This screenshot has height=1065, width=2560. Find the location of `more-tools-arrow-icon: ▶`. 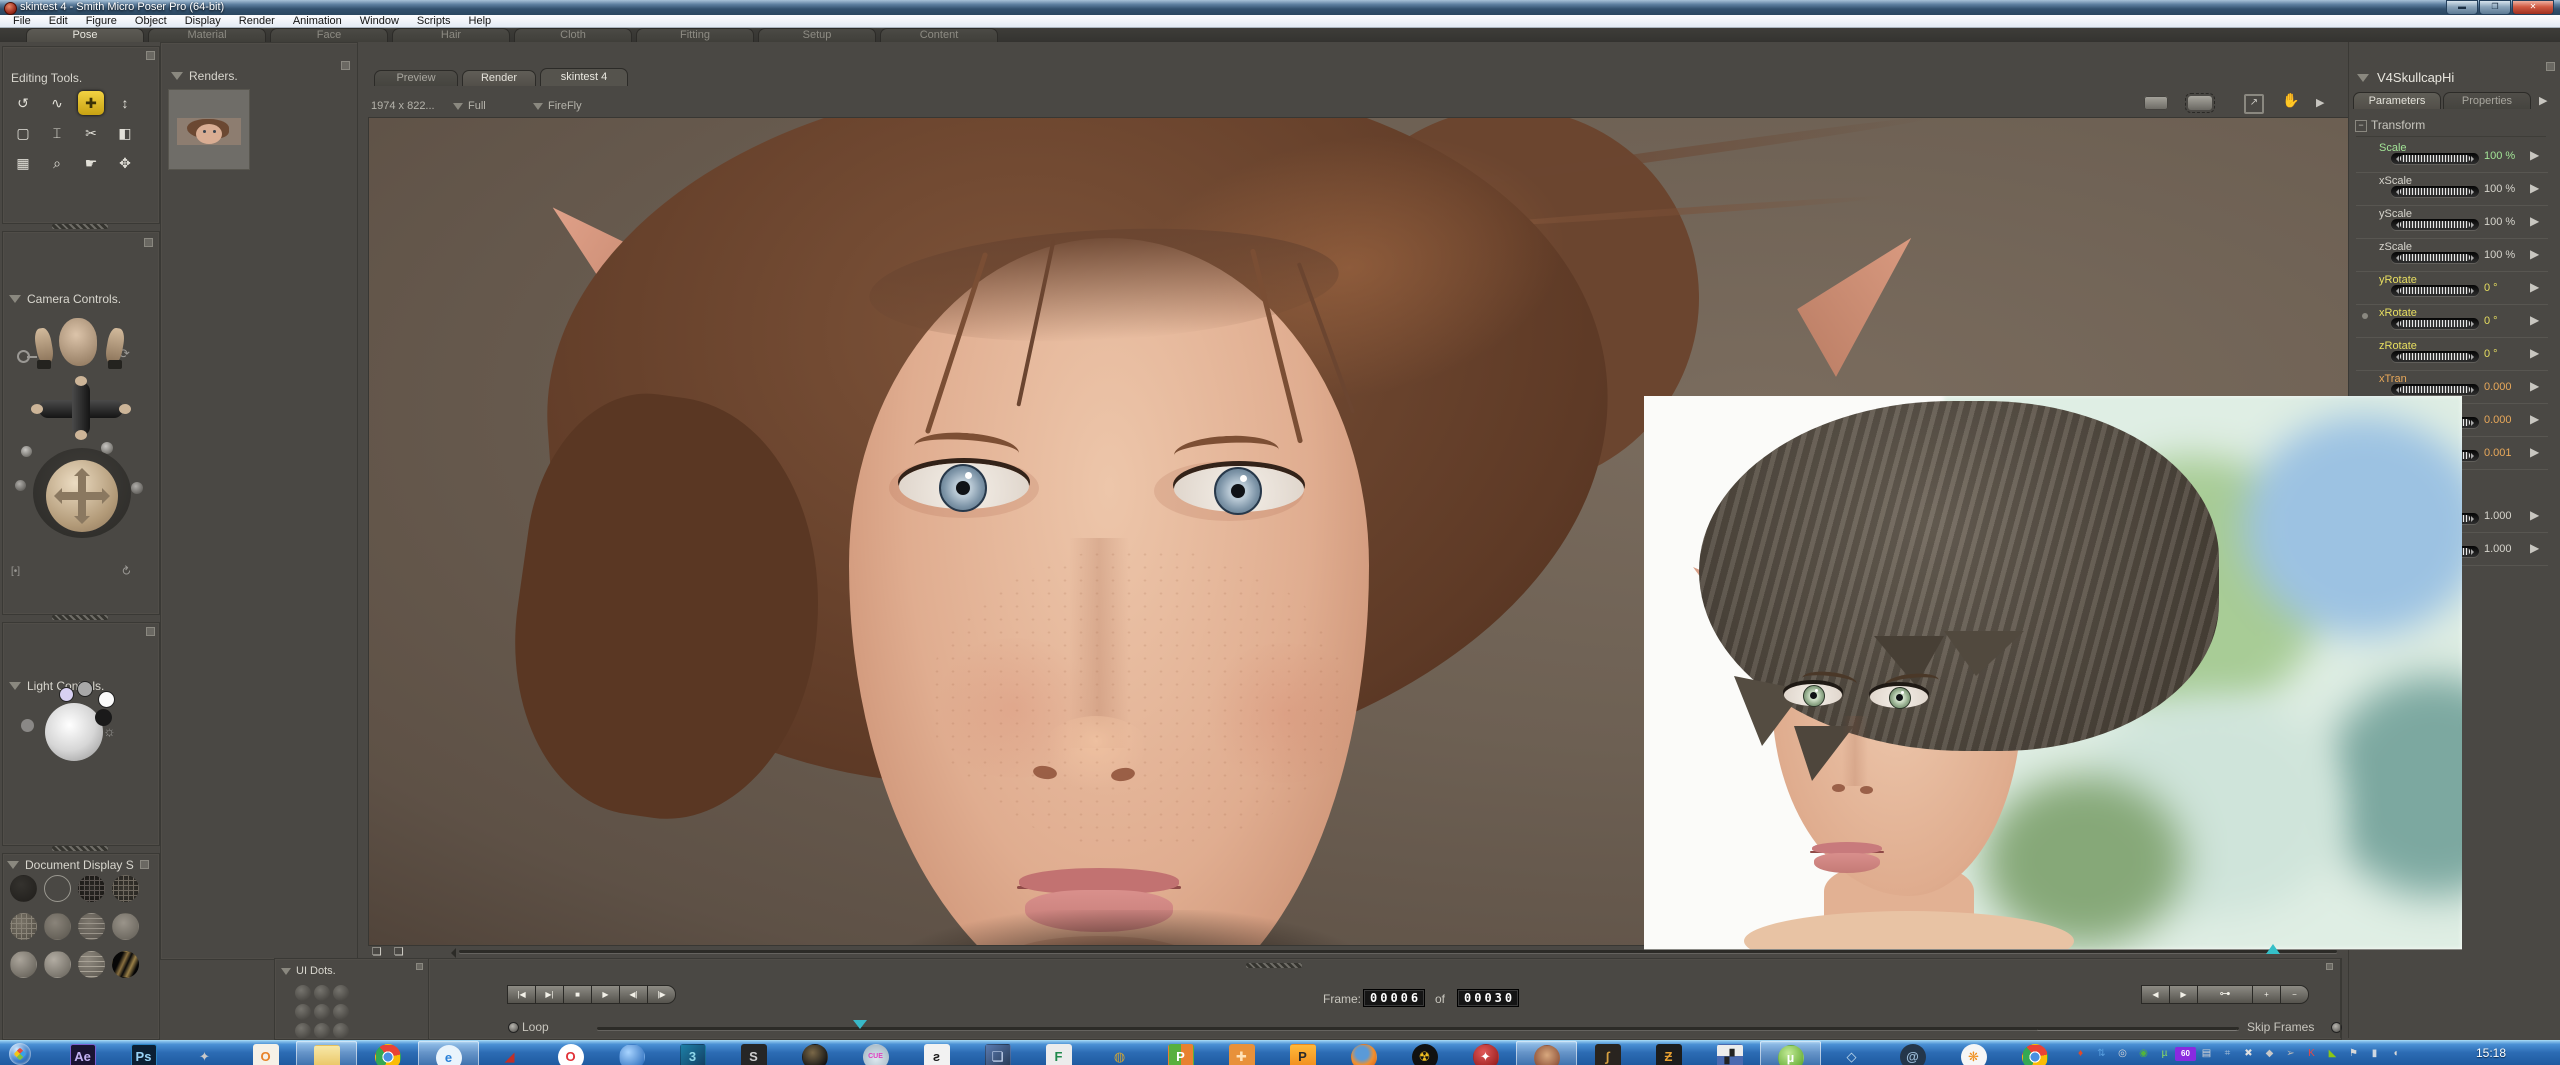

more-tools-arrow-icon: ▶ is located at coordinates (2320, 102).